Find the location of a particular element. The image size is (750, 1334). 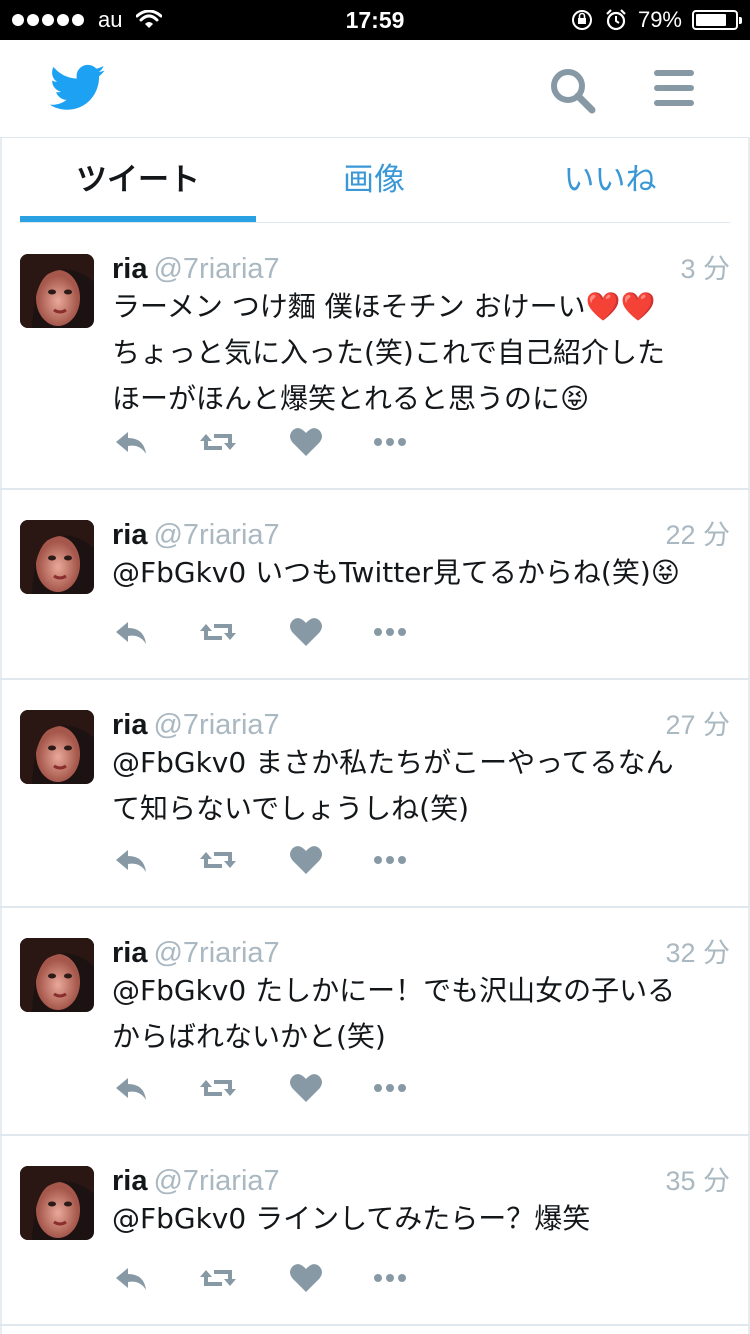

profile-tabs: ツイート 画像 いいね is located at coordinates (375, 182).